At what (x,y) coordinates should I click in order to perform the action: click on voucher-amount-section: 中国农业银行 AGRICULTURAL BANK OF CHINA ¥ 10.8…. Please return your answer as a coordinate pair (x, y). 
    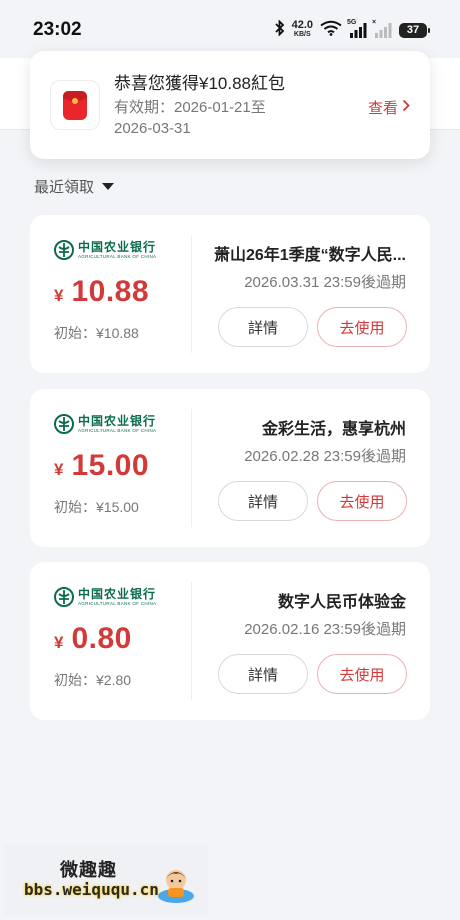
    Looking at the image, I should click on (124, 290).